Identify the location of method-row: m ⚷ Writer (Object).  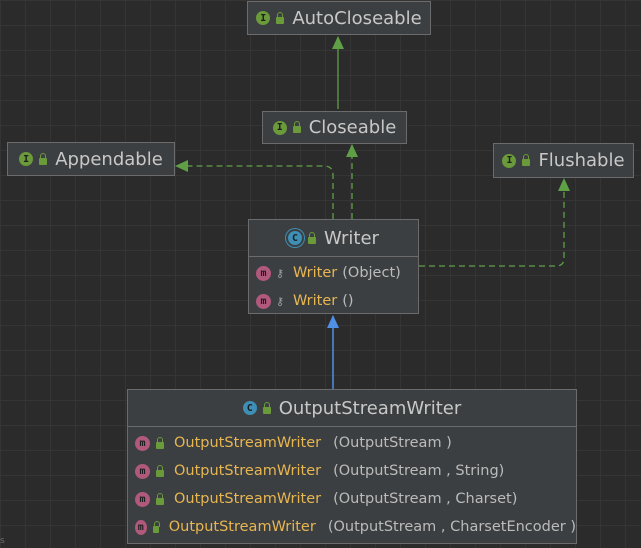
(333, 273).